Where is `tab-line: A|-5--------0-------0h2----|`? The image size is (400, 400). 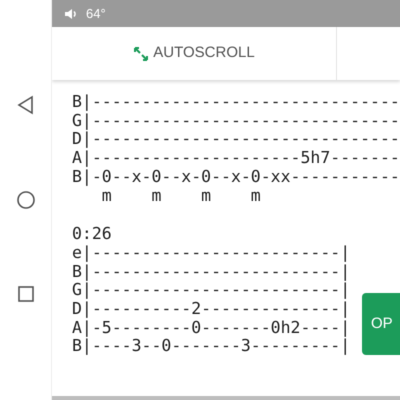
tab-line: A|-5--------0-------0h2----| is located at coordinates (211, 328).